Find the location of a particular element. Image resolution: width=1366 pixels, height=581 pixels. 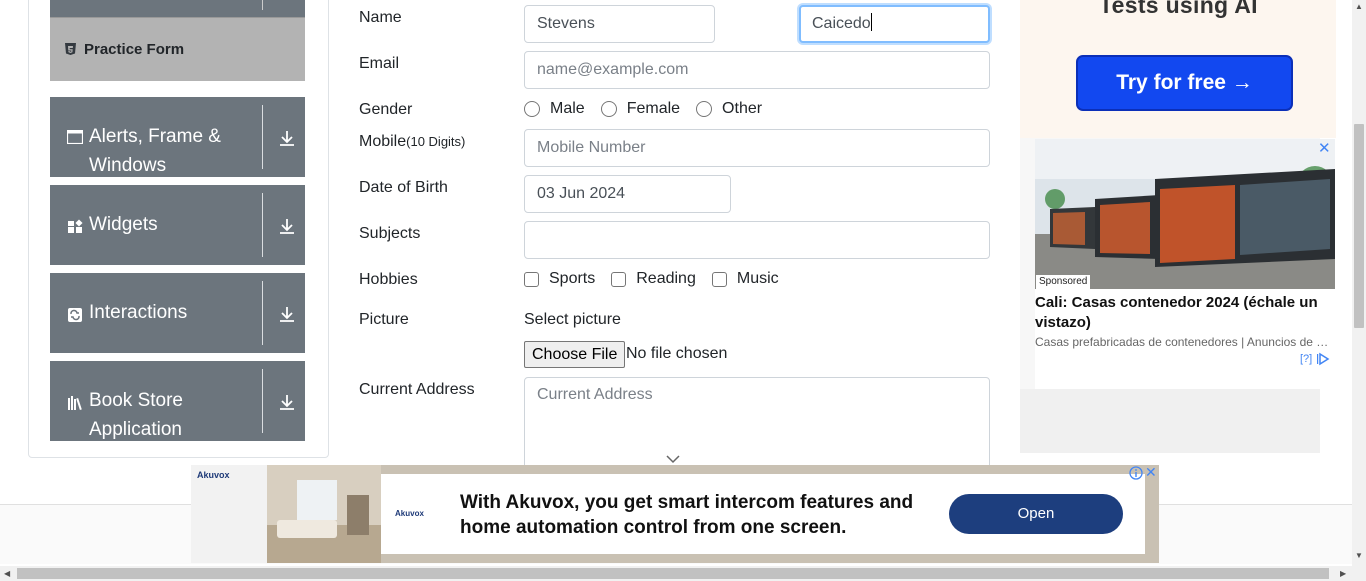

horizontal-scrollbar-thumb is located at coordinates (673, 573).